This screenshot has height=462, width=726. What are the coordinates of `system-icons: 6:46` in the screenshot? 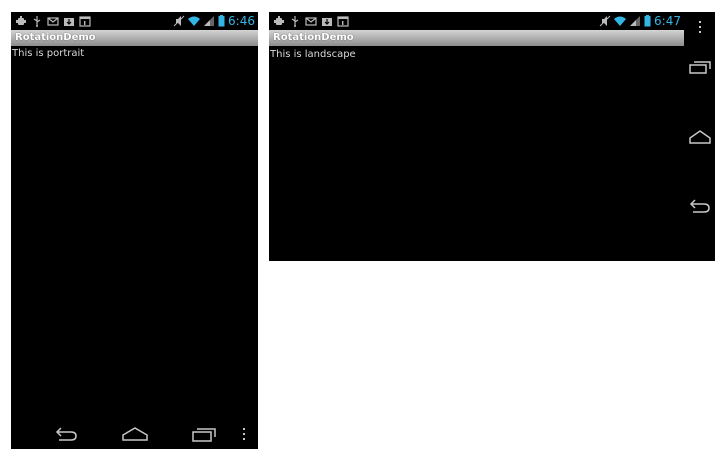 It's located at (214, 21).